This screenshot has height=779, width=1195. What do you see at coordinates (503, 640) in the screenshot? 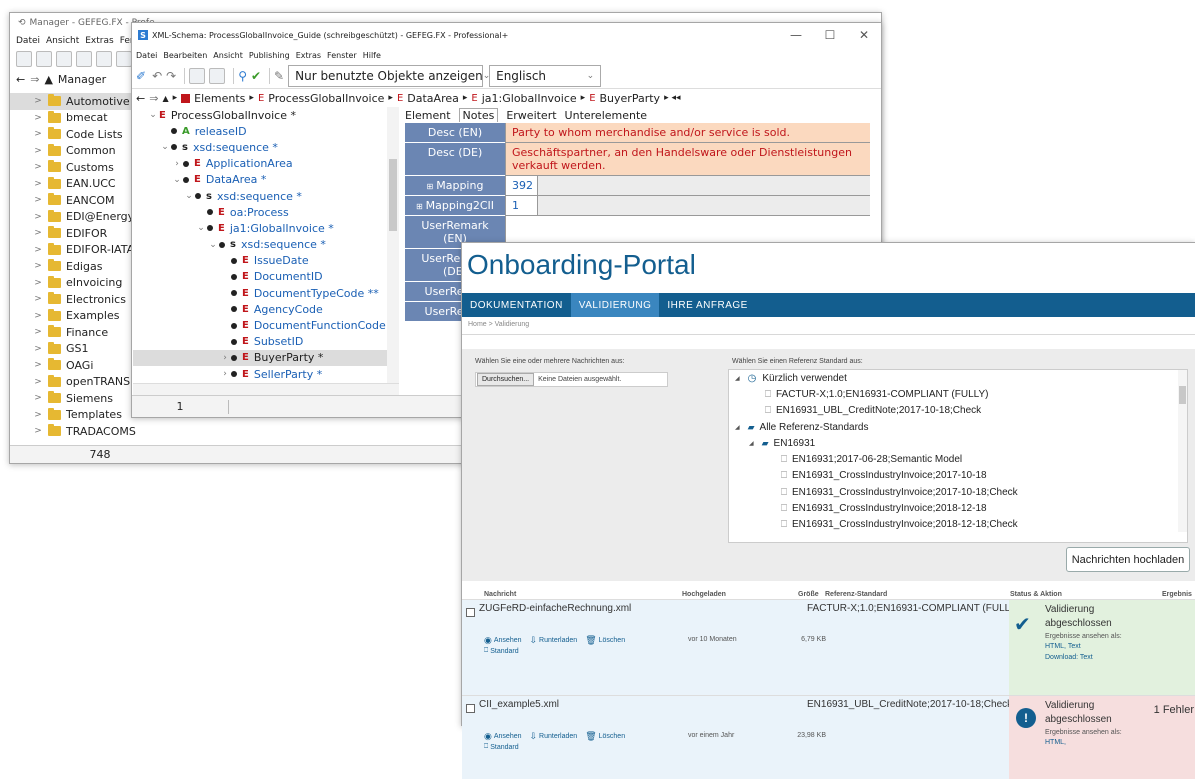
I see `view-link: ◉ Ansehen` at bounding box center [503, 640].